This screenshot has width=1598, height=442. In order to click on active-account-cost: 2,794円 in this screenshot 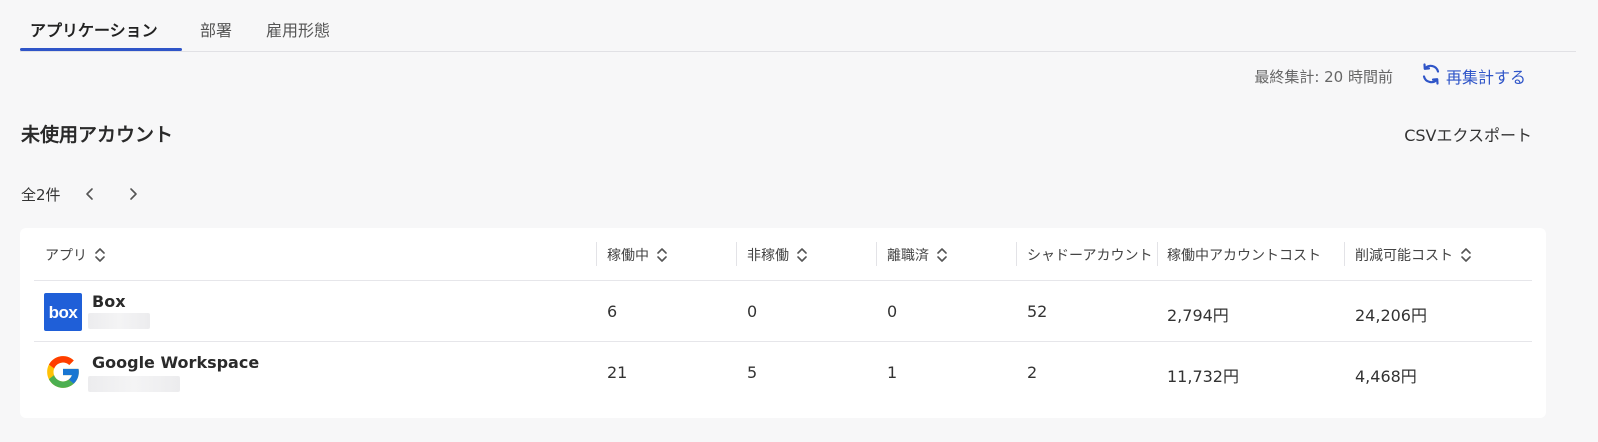, I will do `click(1198, 315)`.